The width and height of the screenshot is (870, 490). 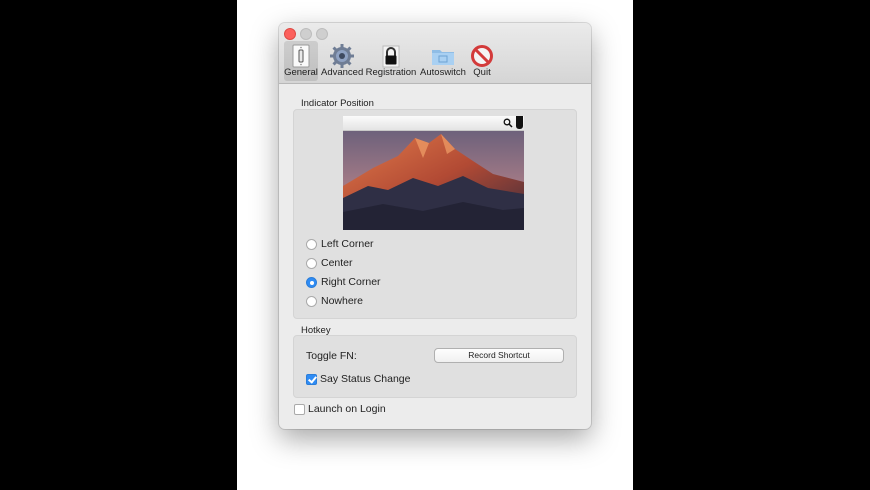 I want to click on mountain-wallpaper-image, so click(x=433, y=173).